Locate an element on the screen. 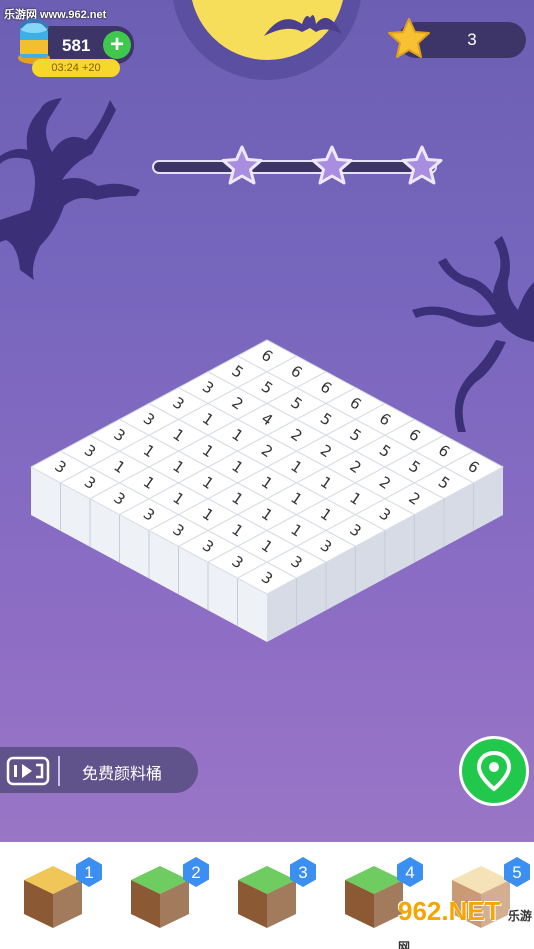  watermark-logo: 962.NET 乐游网 is located at coordinates (465, 922).